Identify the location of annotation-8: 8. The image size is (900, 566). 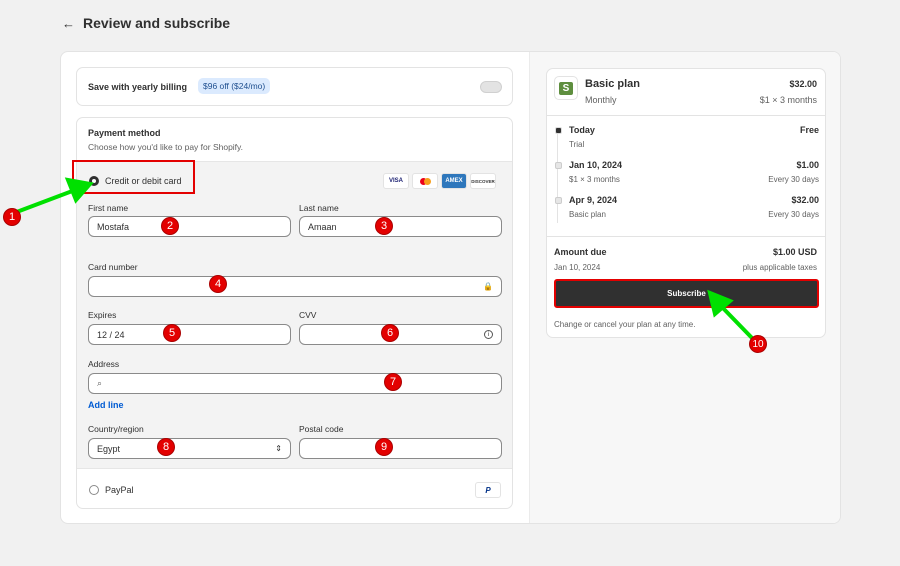
(166, 447).